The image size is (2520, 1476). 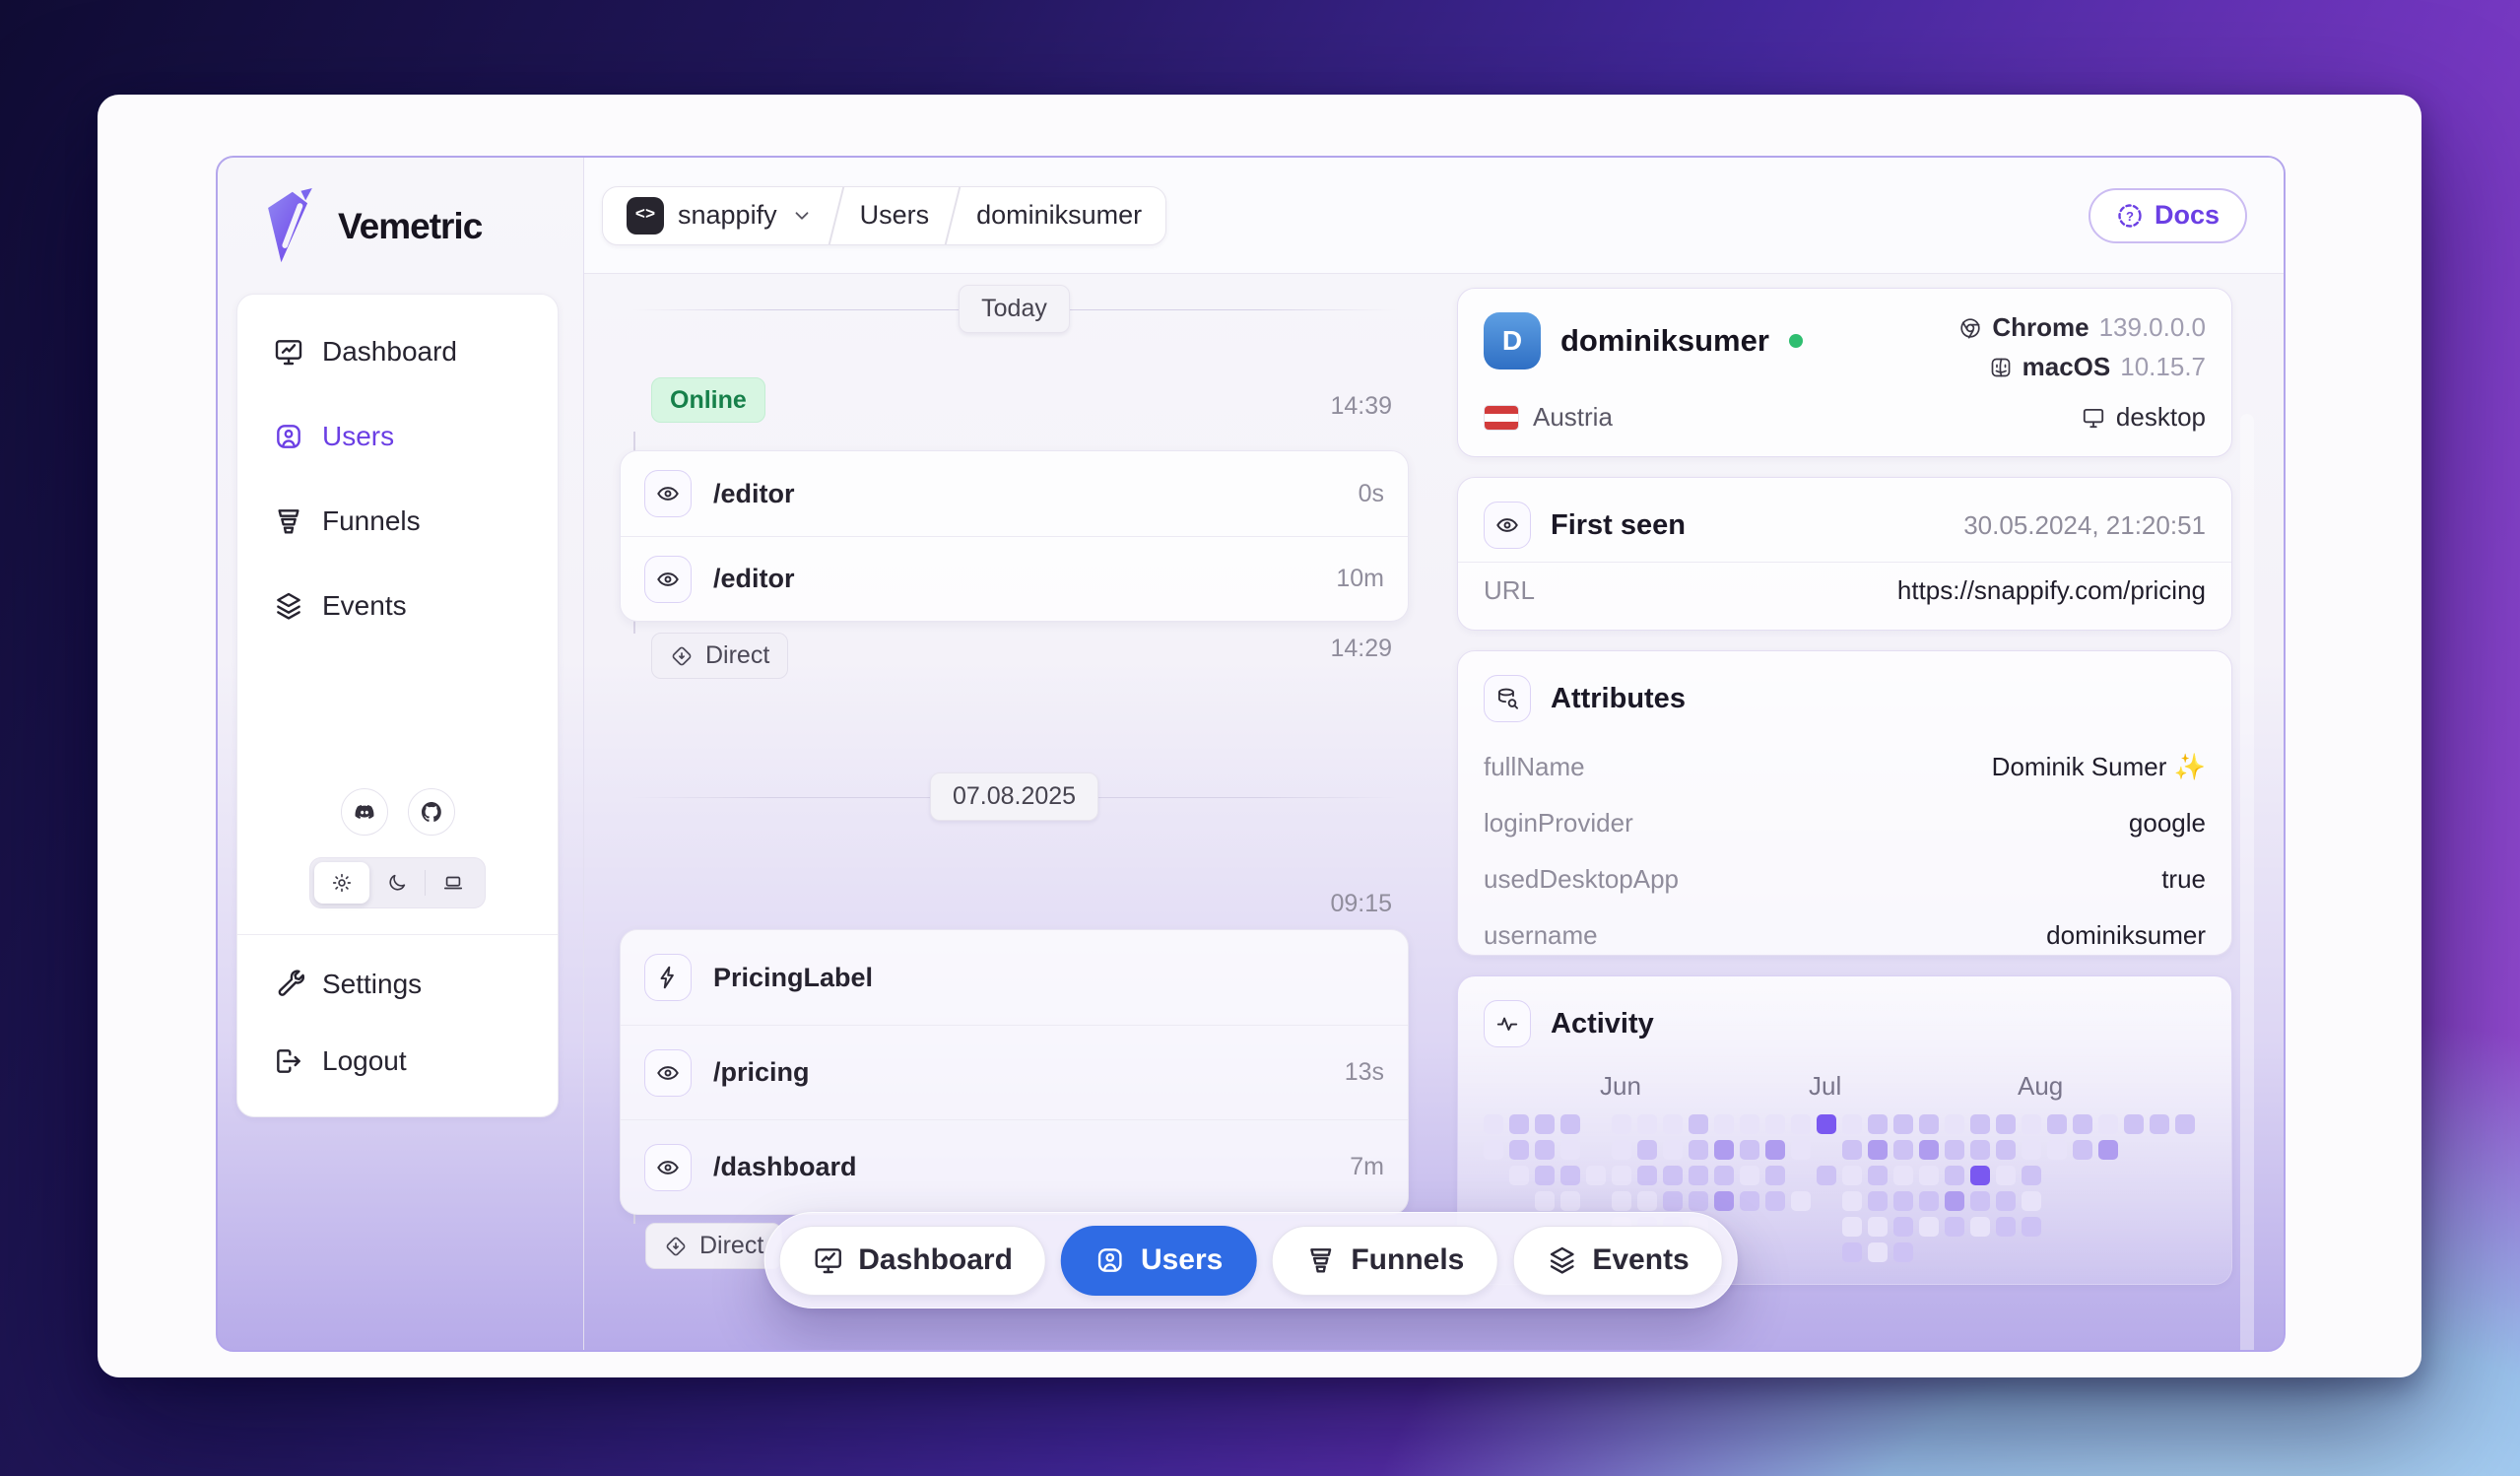 What do you see at coordinates (1014, 1072) in the screenshot?
I see `pageview-row: /pricing 13s` at bounding box center [1014, 1072].